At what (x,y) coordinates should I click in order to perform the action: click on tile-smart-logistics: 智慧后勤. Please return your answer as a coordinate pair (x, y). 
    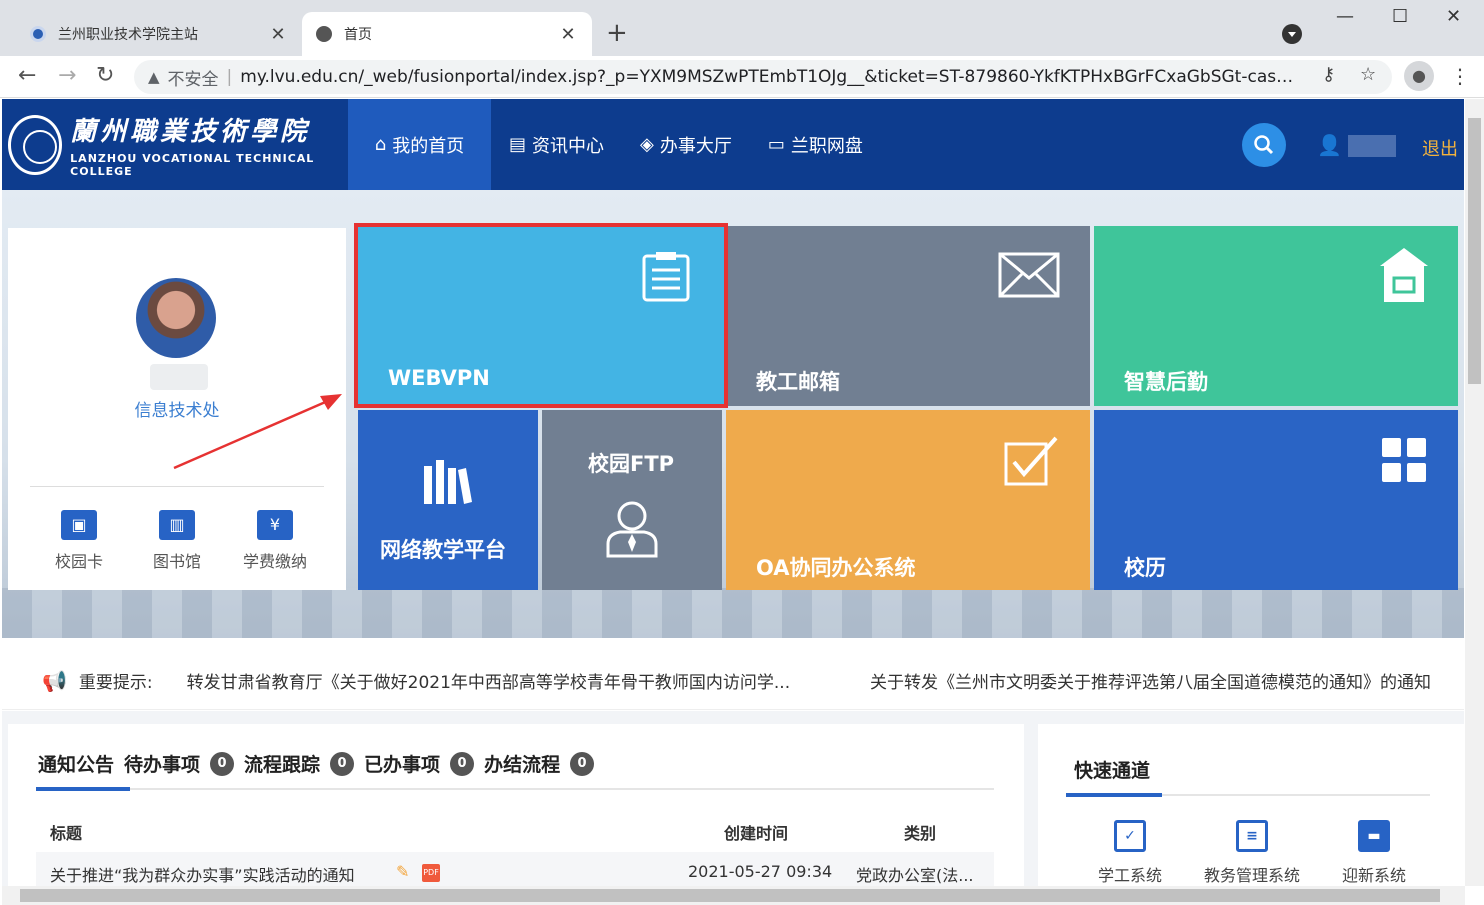
    Looking at the image, I should click on (1276, 316).